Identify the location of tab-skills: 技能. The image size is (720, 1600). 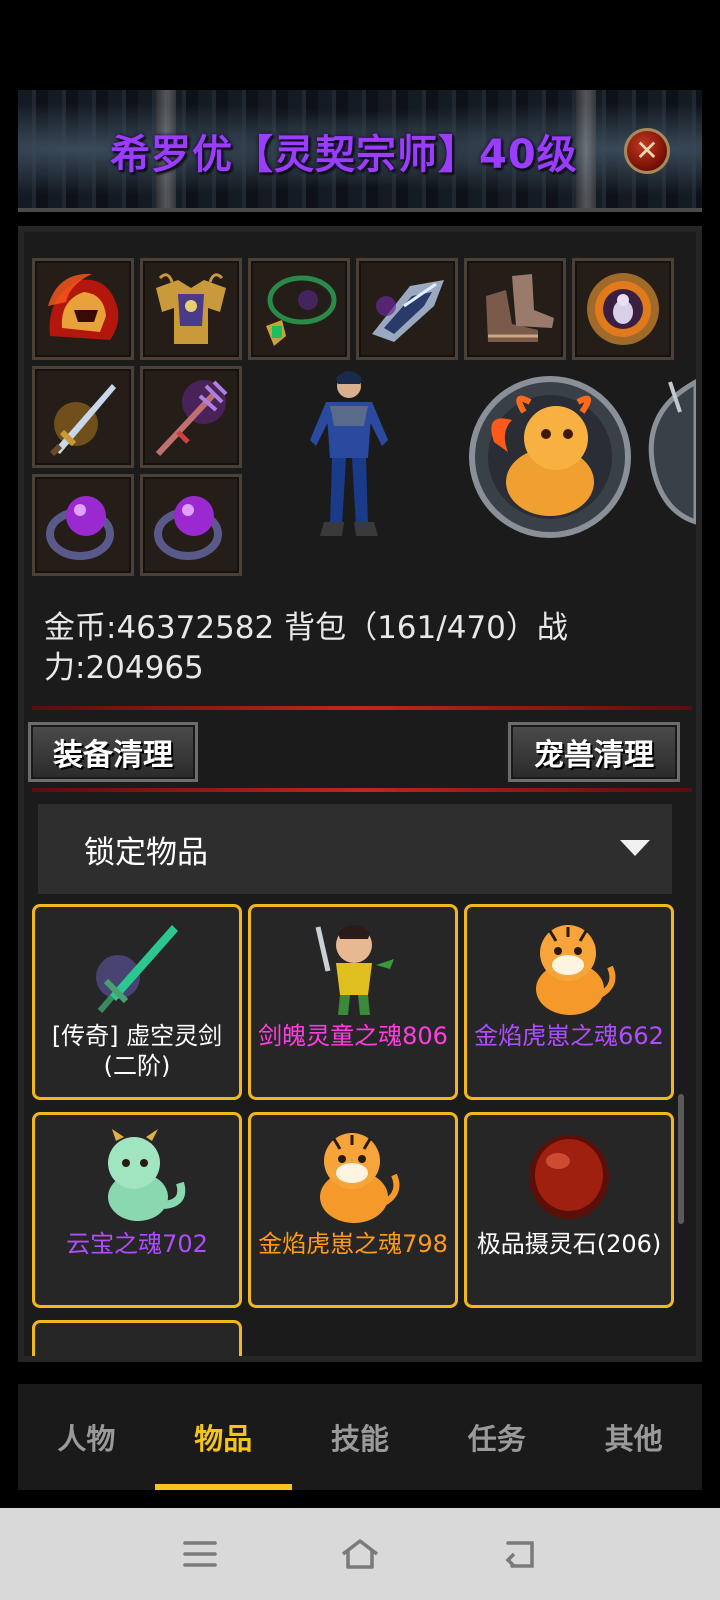
(360, 1437).